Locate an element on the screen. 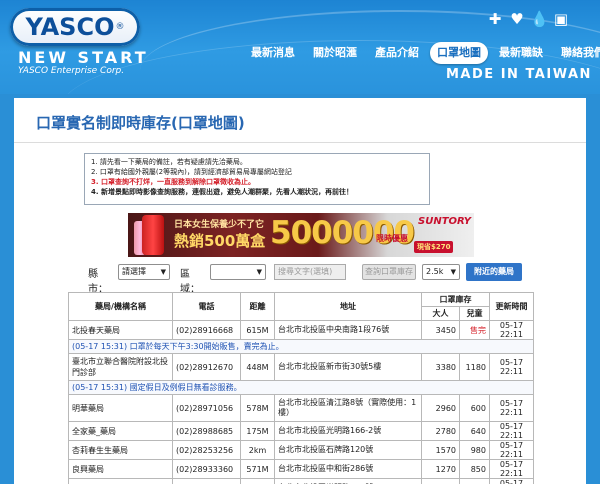 This screenshot has width=600, height=484. pharmacy-distance: 571M is located at coordinates (257, 469).